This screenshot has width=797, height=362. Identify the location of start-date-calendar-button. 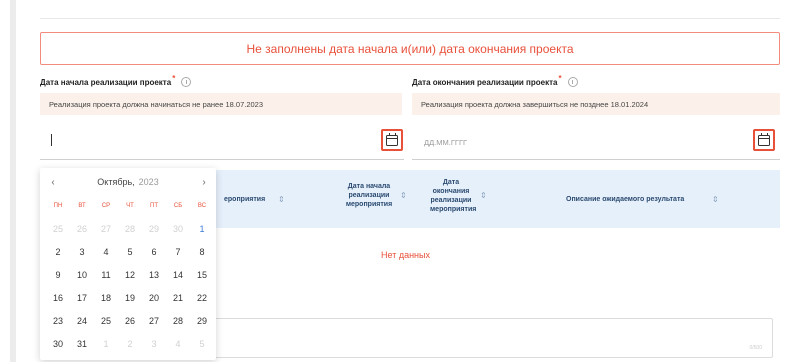
(392, 140).